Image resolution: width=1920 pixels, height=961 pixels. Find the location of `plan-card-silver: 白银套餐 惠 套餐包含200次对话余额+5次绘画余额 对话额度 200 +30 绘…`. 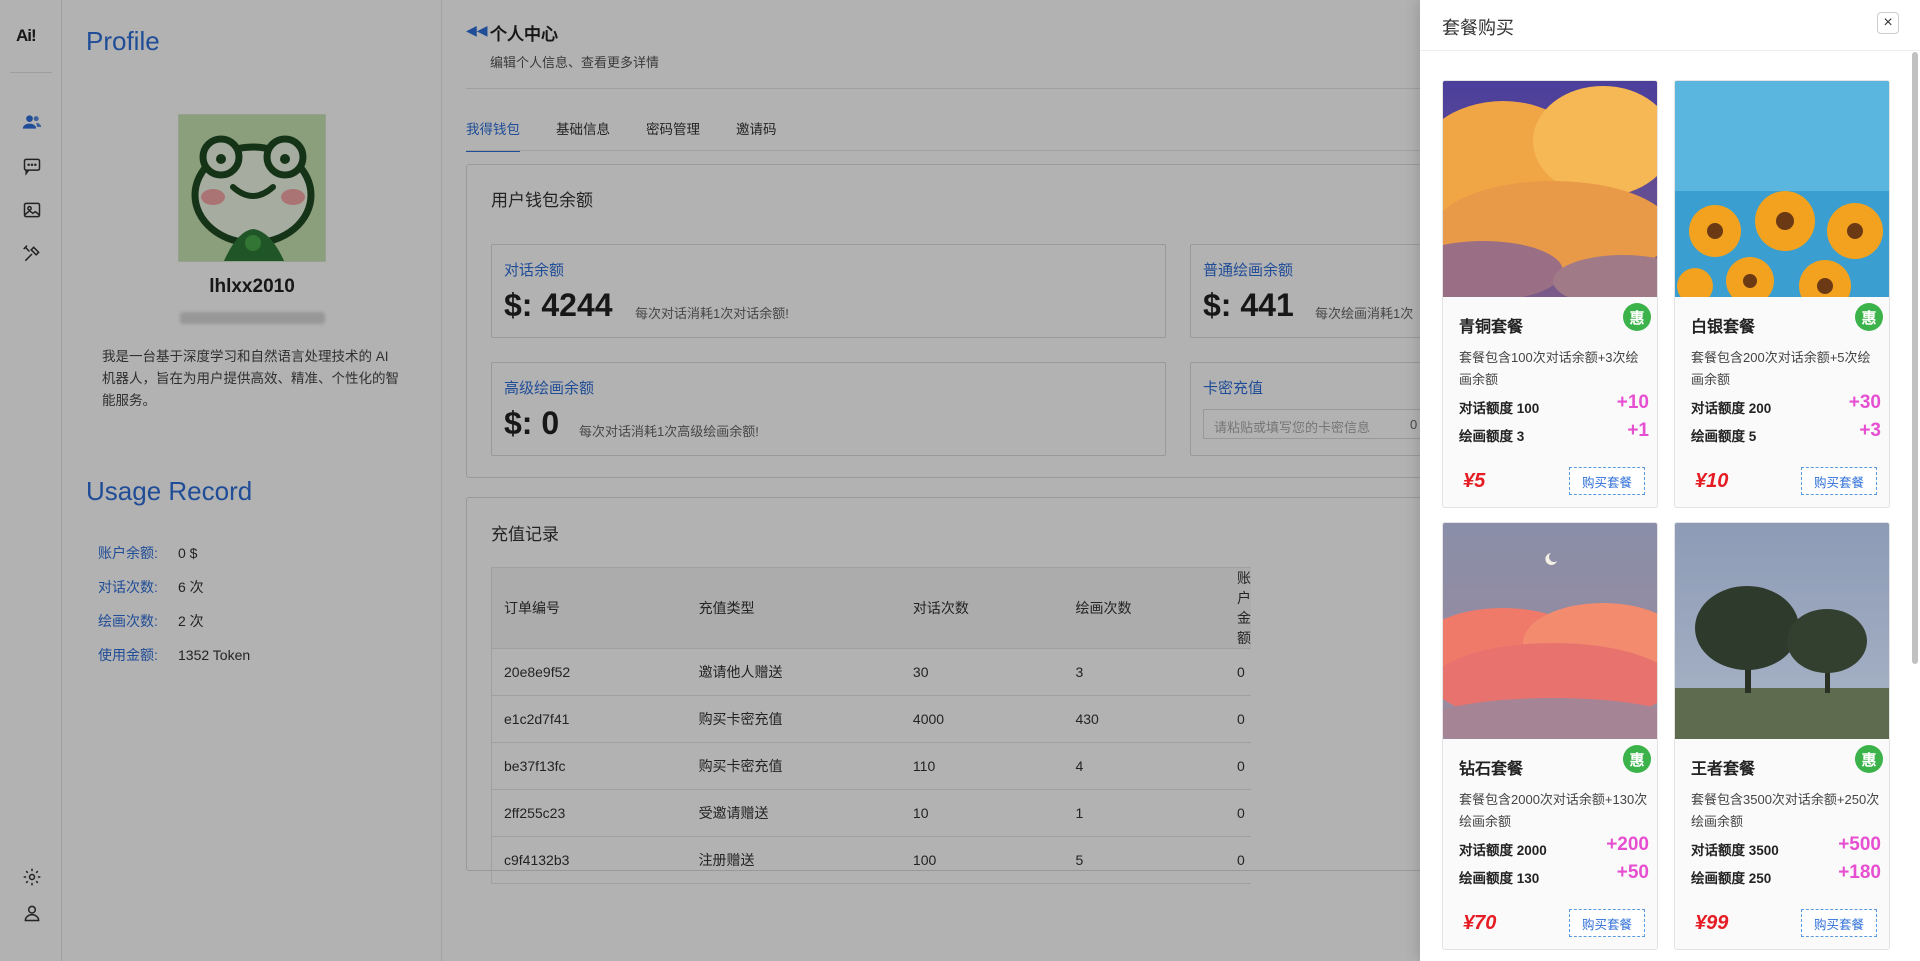

plan-card-silver: 白银套餐 惠 套餐包含200次对话余额+5次绘画余额 对话额度 200 +30 绘… is located at coordinates (1782, 294).